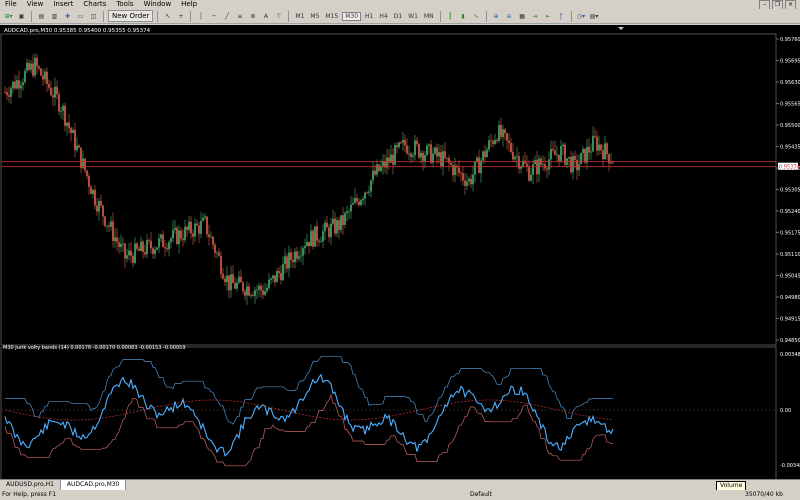 This screenshot has width=800, height=500. What do you see at coordinates (561, 16) in the screenshot?
I see `indicators-icon: ƒ` at bounding box center [561, 16].